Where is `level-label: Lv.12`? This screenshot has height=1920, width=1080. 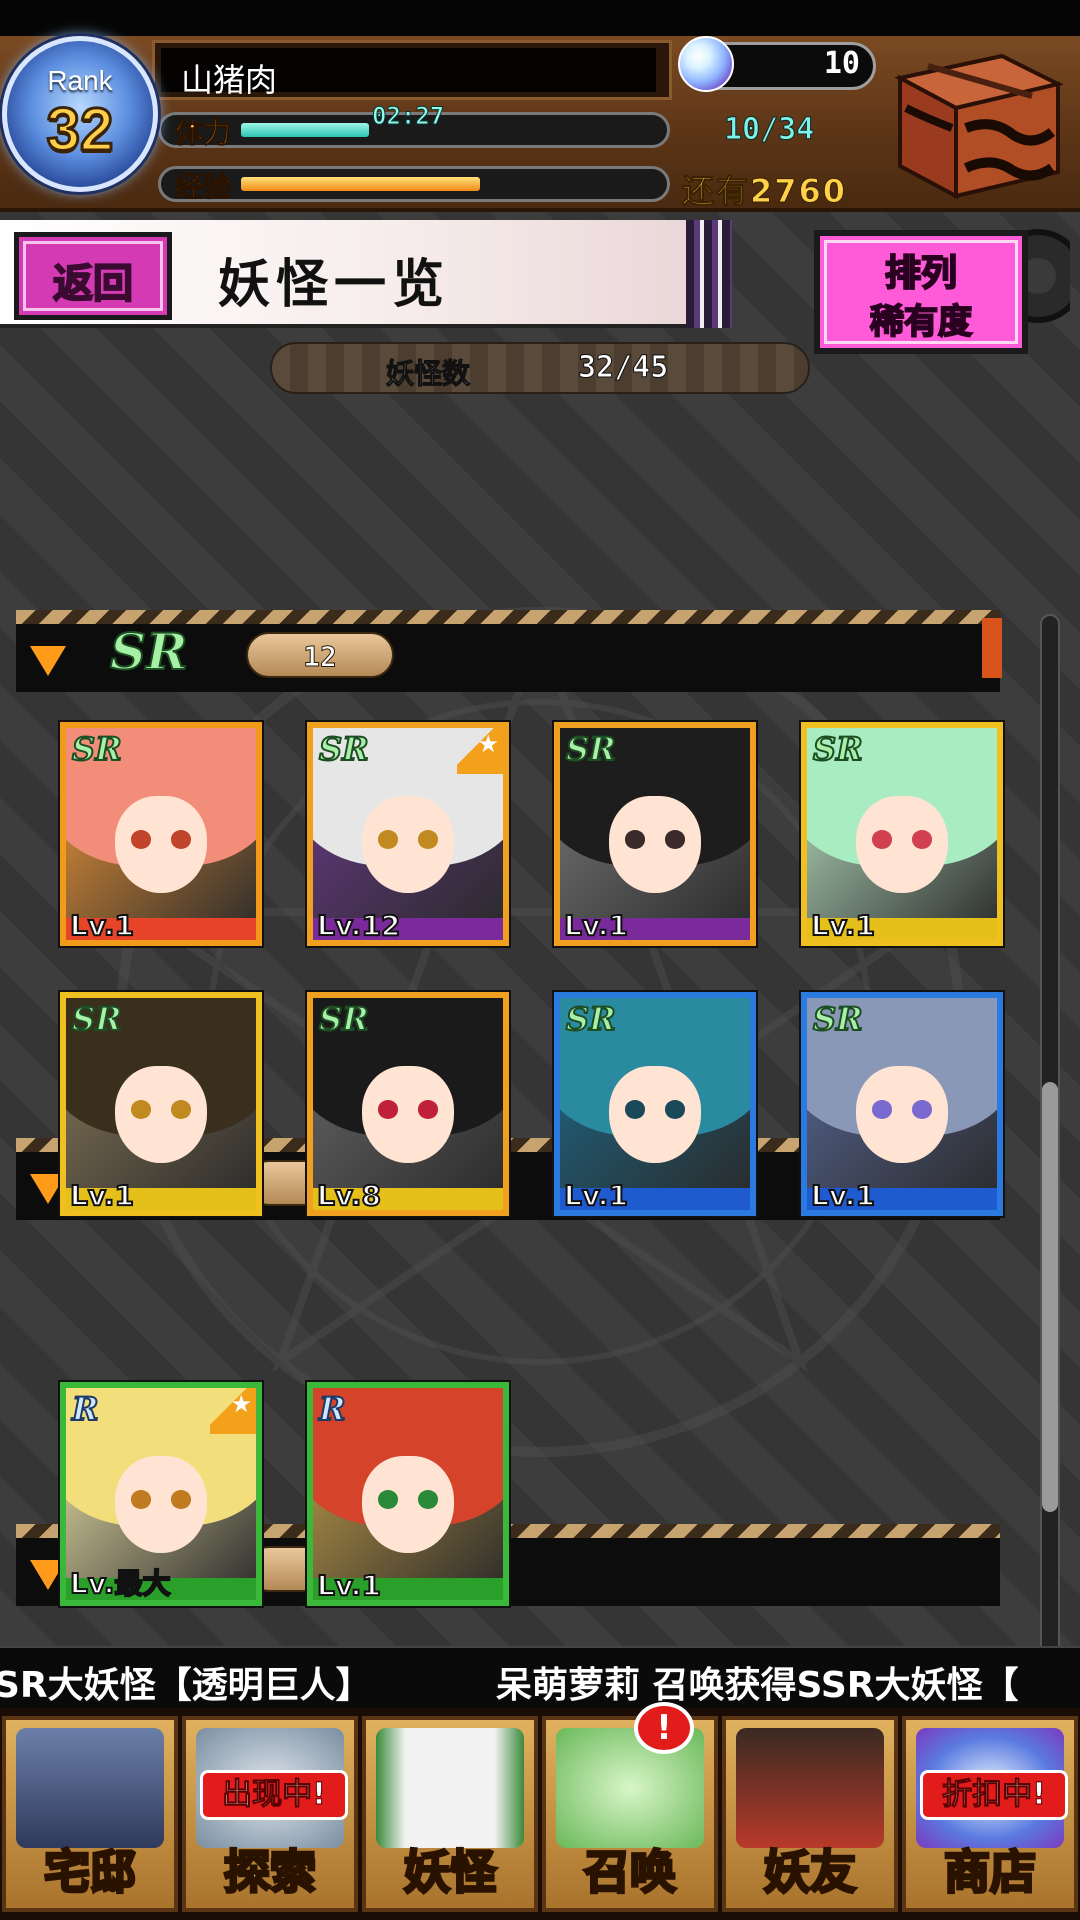 level-label: Lv.12 is located at coordinates (358, 925).